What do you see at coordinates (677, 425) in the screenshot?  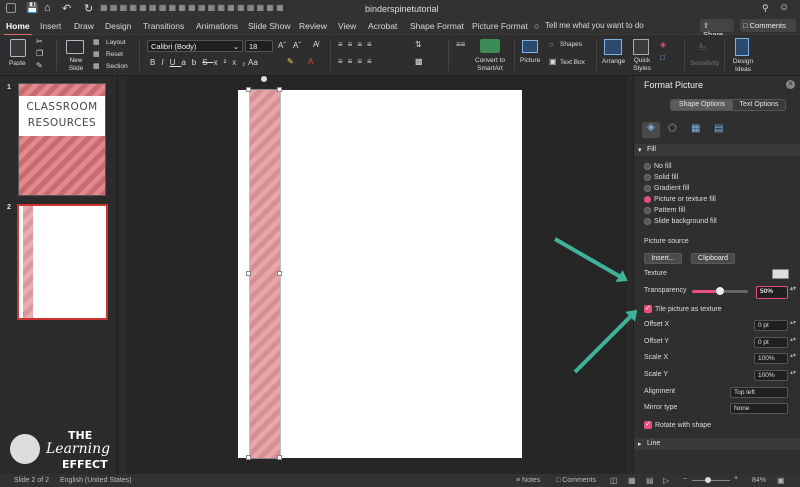 I see `rotate-with-shape-checkbox: ✓ Rotate with shape` at bounding box center [677, 425].